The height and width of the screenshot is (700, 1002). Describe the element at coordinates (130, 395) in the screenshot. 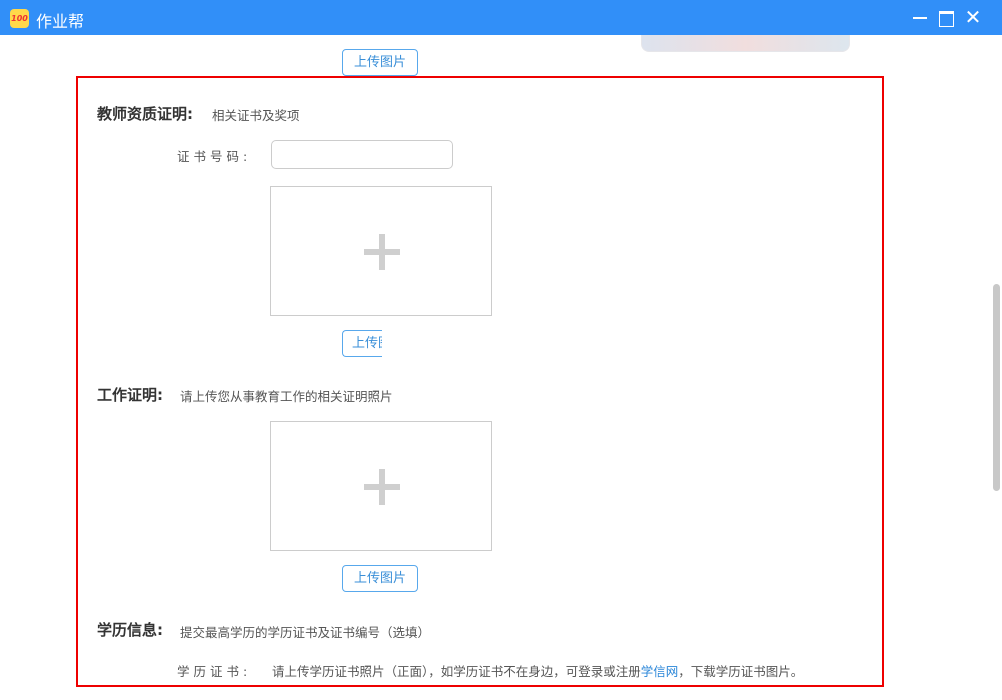

I see `work-proof-heading: 工作证明:` at that location.